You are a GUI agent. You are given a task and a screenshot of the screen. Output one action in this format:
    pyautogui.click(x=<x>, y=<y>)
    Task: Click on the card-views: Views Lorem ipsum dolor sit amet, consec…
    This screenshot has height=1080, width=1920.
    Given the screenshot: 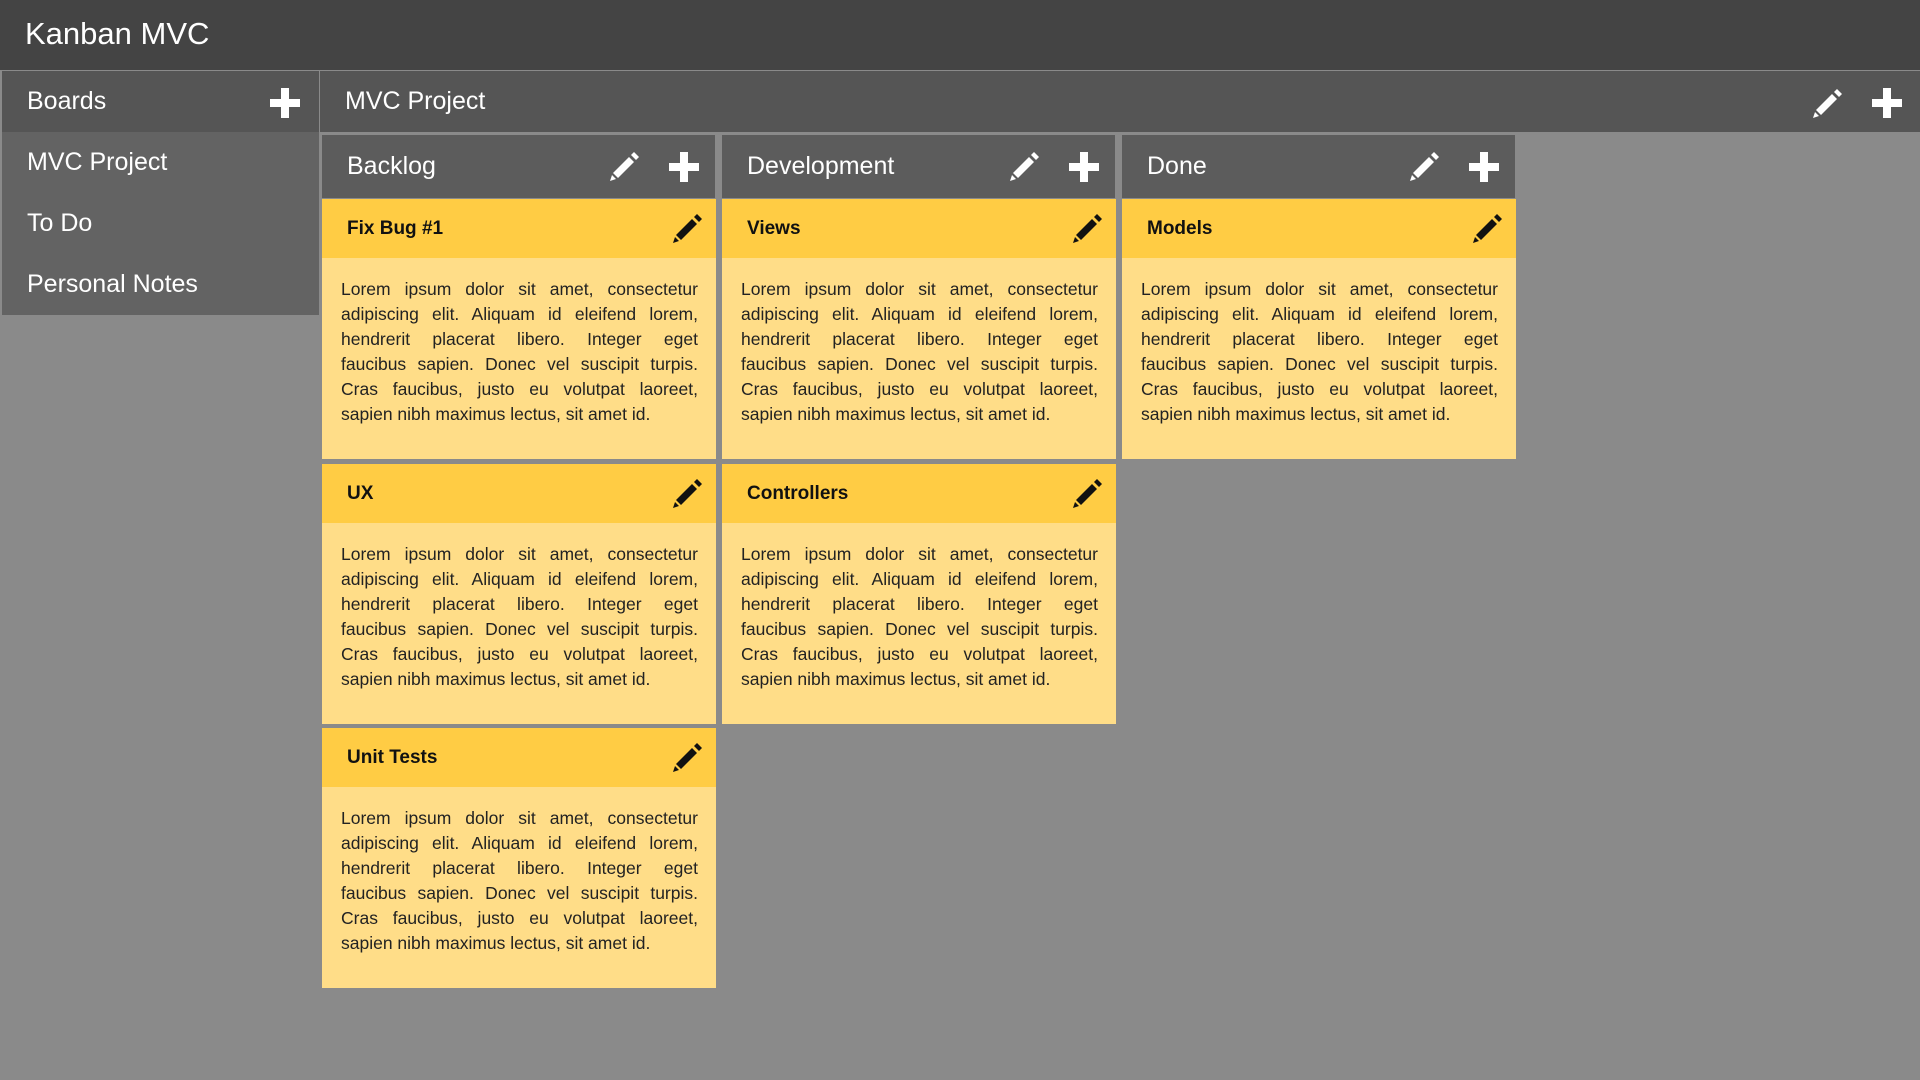 What is the action you would take?
    pyautogui.click(x=919, y=329)
    